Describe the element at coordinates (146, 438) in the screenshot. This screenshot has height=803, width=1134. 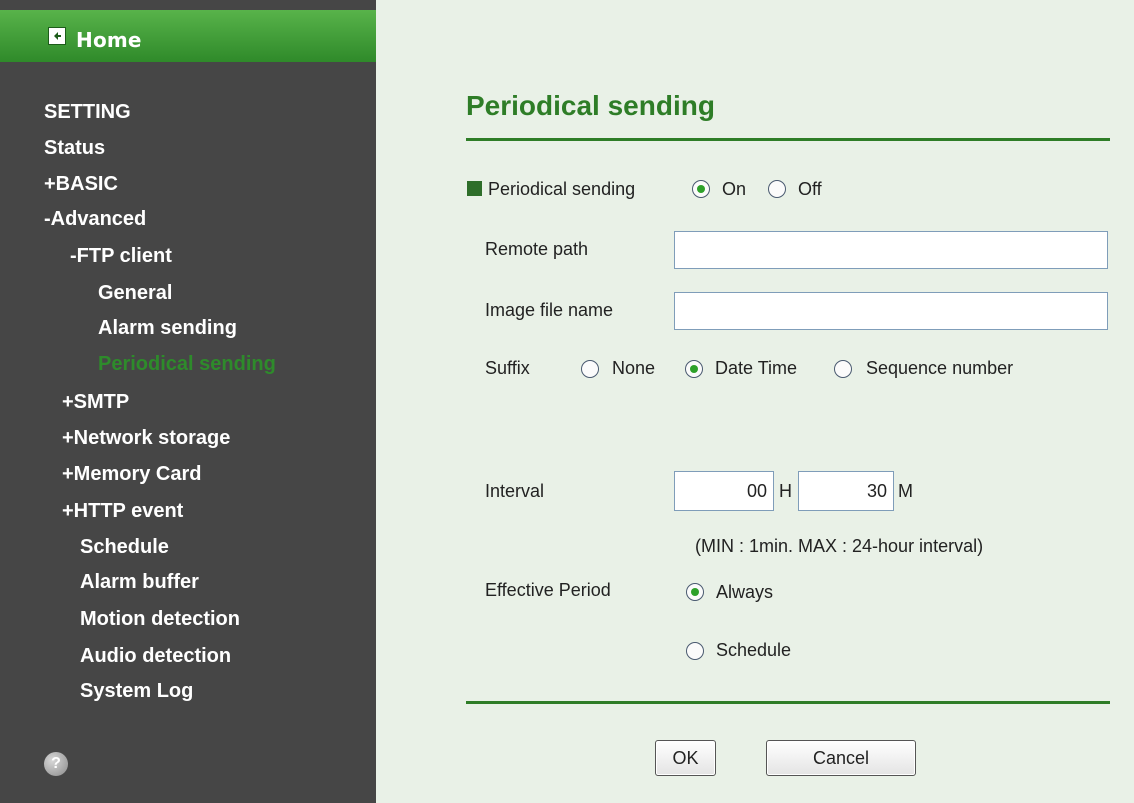
I see `sidebar-item-network-storage: +Network storage` at that location.